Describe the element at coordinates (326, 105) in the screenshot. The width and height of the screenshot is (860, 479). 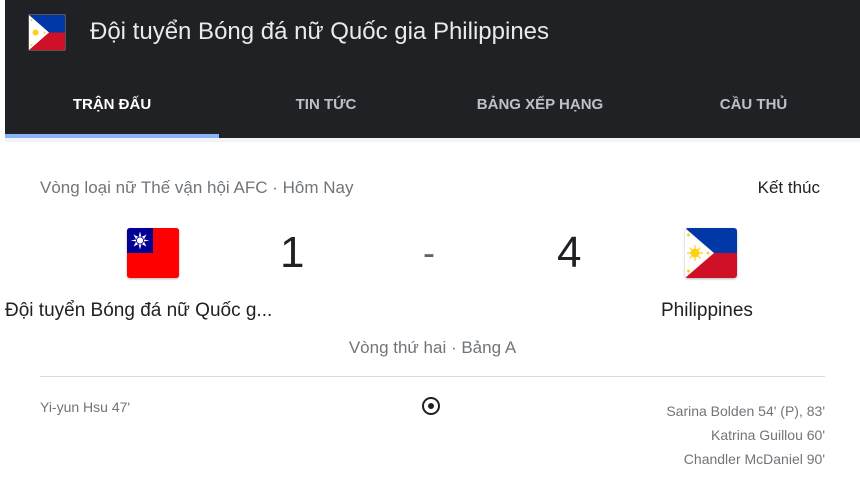
I see `tab-news: TIN TỨC` at that location.